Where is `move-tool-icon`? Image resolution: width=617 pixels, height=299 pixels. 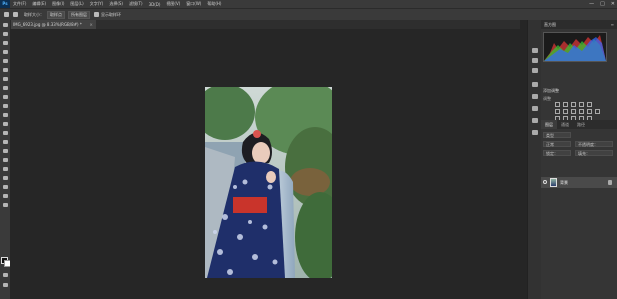 move-tool-icon is located at coordinates (5, 24).